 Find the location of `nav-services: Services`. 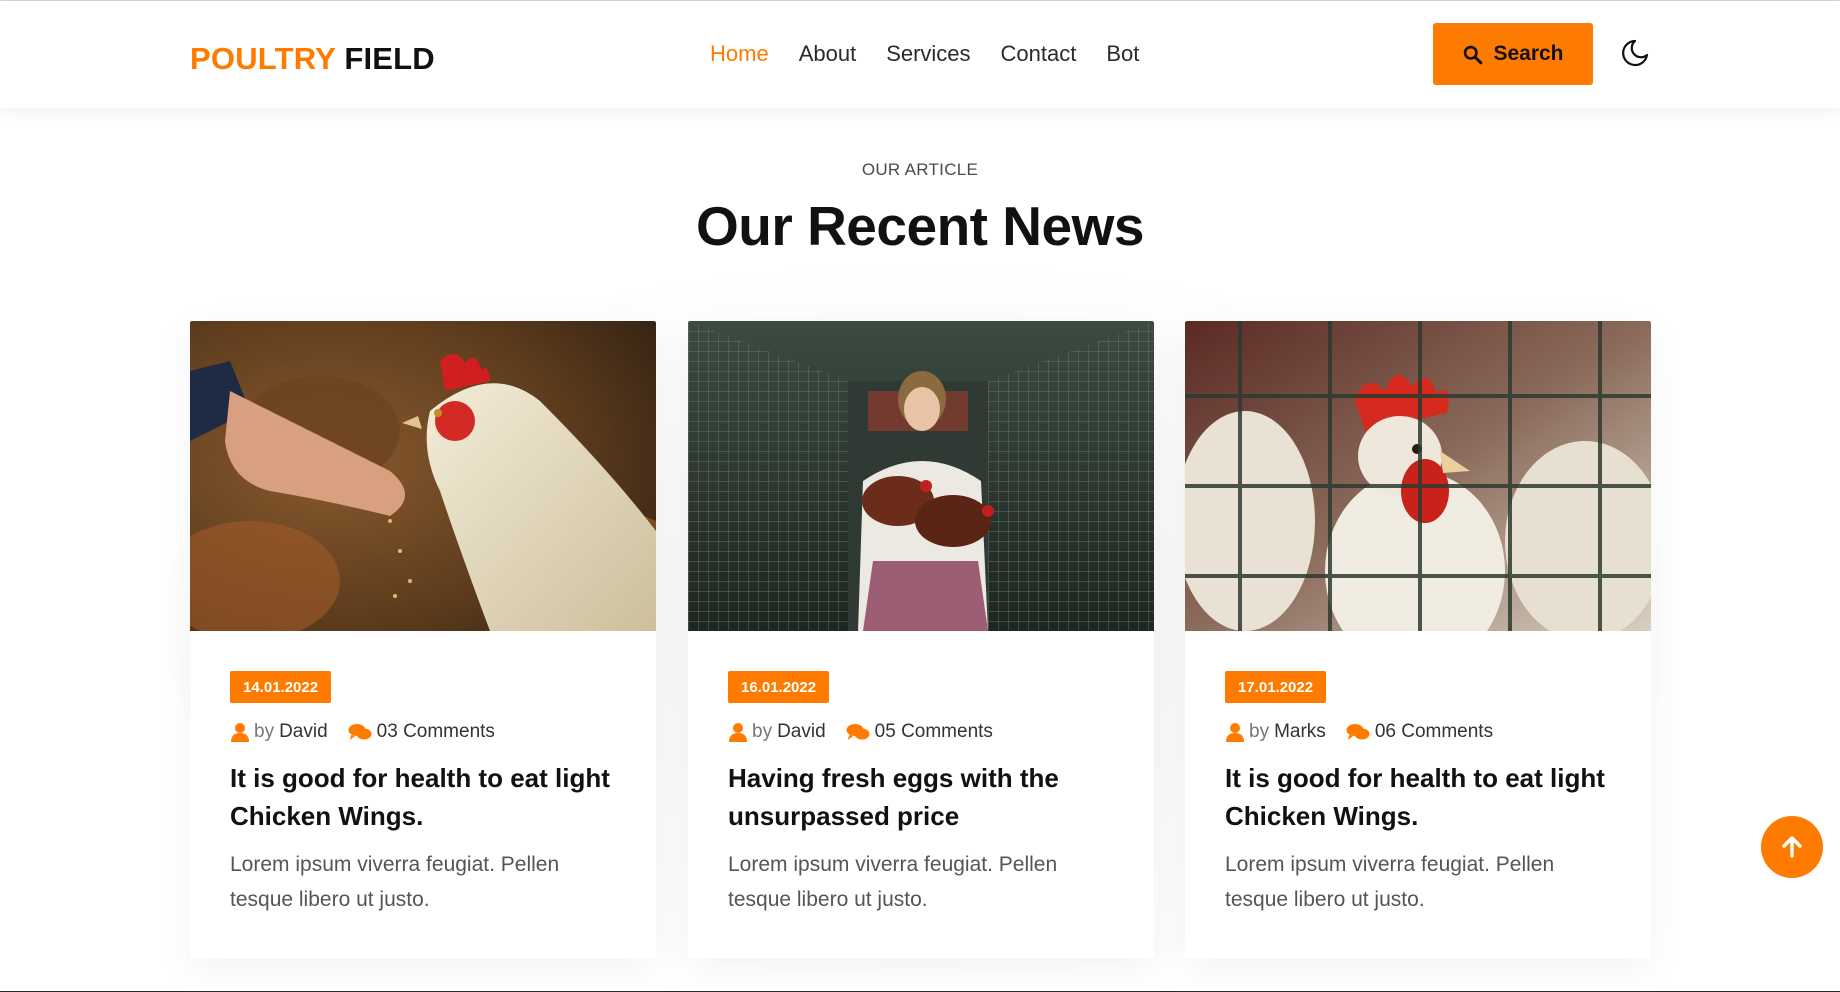

nav-services: Services is located at coordinates (928, 54).